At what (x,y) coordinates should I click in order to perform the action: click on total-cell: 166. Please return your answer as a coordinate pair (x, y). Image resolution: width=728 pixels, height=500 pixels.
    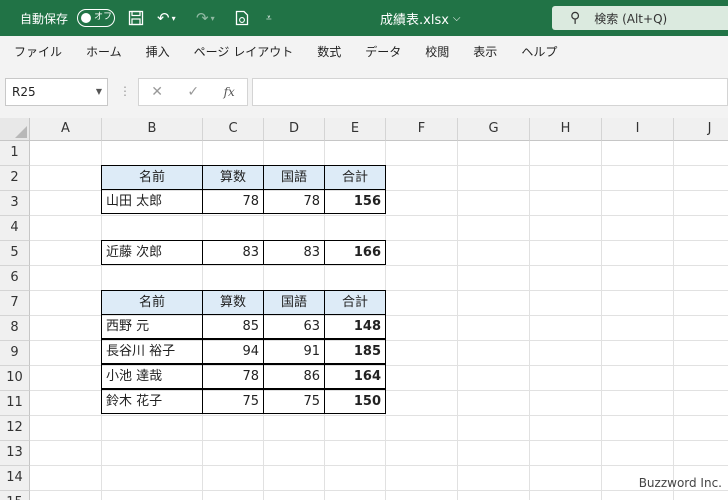
    Looking at the image, I should click on (355, 252).